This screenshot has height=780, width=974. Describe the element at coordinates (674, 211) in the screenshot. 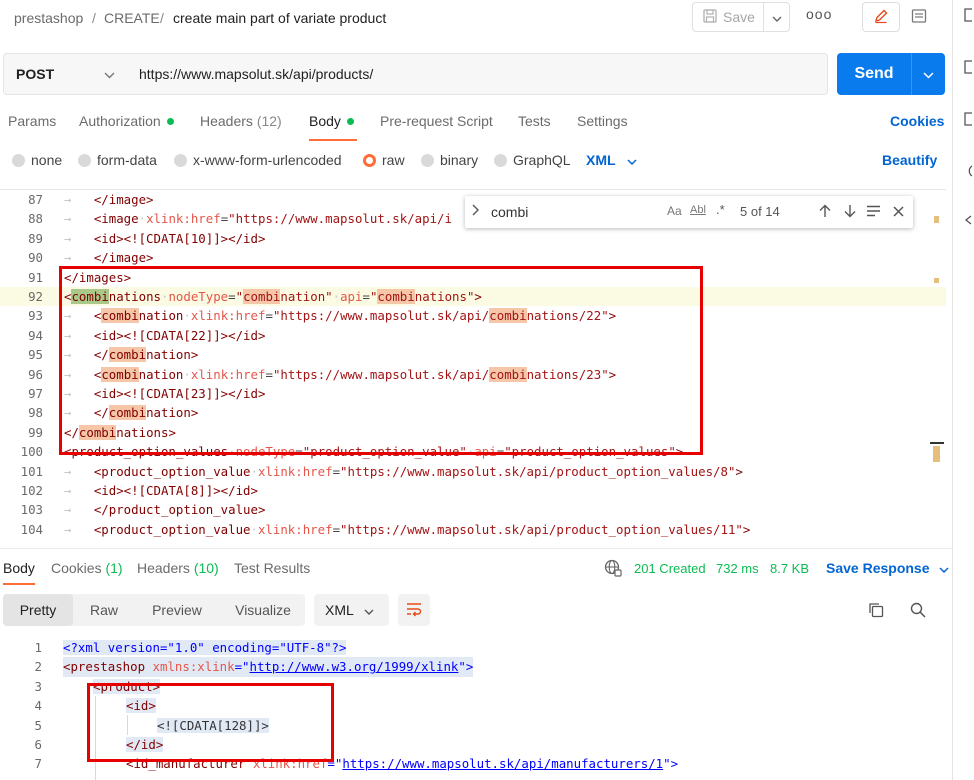

I see `match-case-icon: Aa` at that location.